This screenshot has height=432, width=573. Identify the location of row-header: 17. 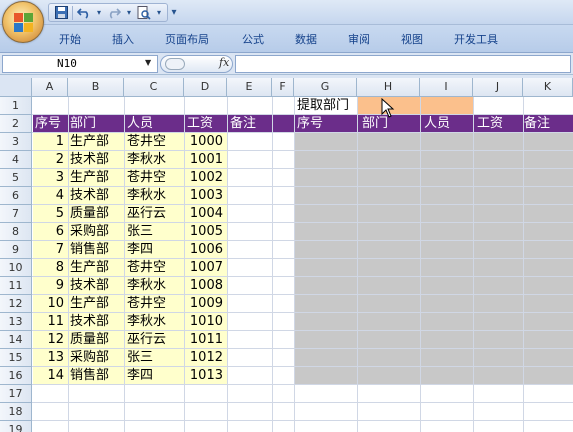
(16, 394).